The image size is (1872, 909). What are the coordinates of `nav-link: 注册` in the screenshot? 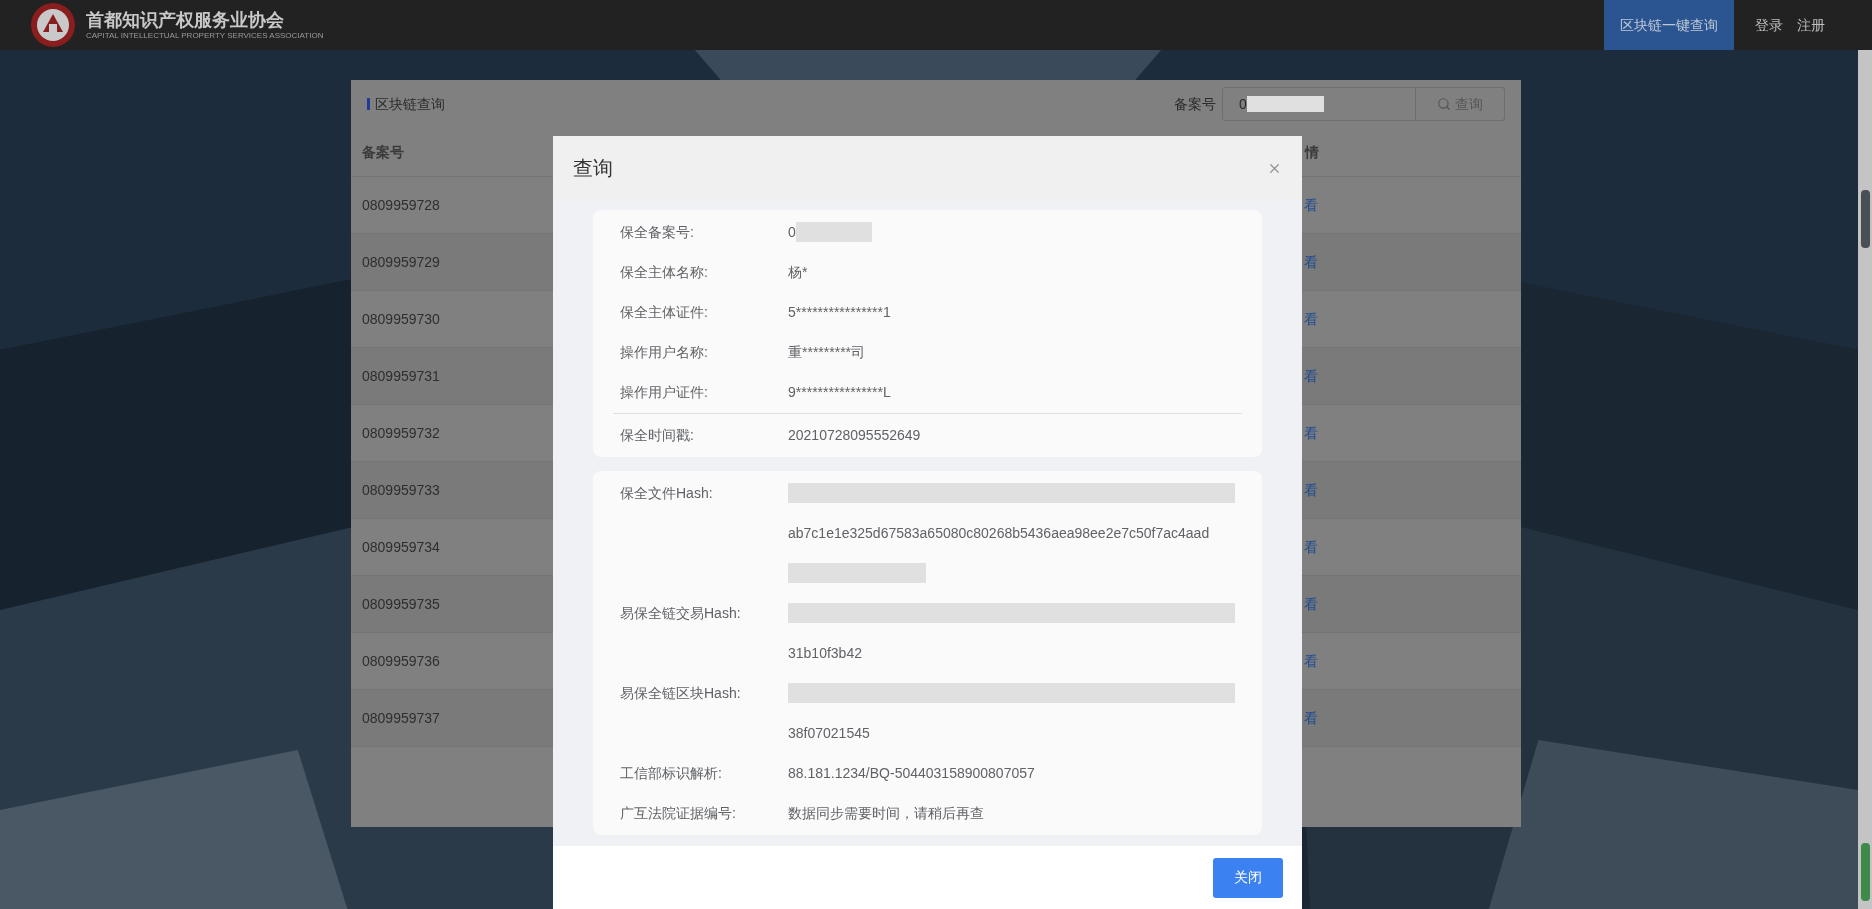 It's located at (1811, 25).